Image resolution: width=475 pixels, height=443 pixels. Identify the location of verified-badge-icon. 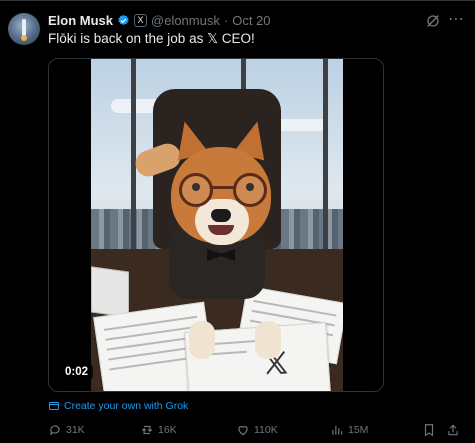
(123, 19).